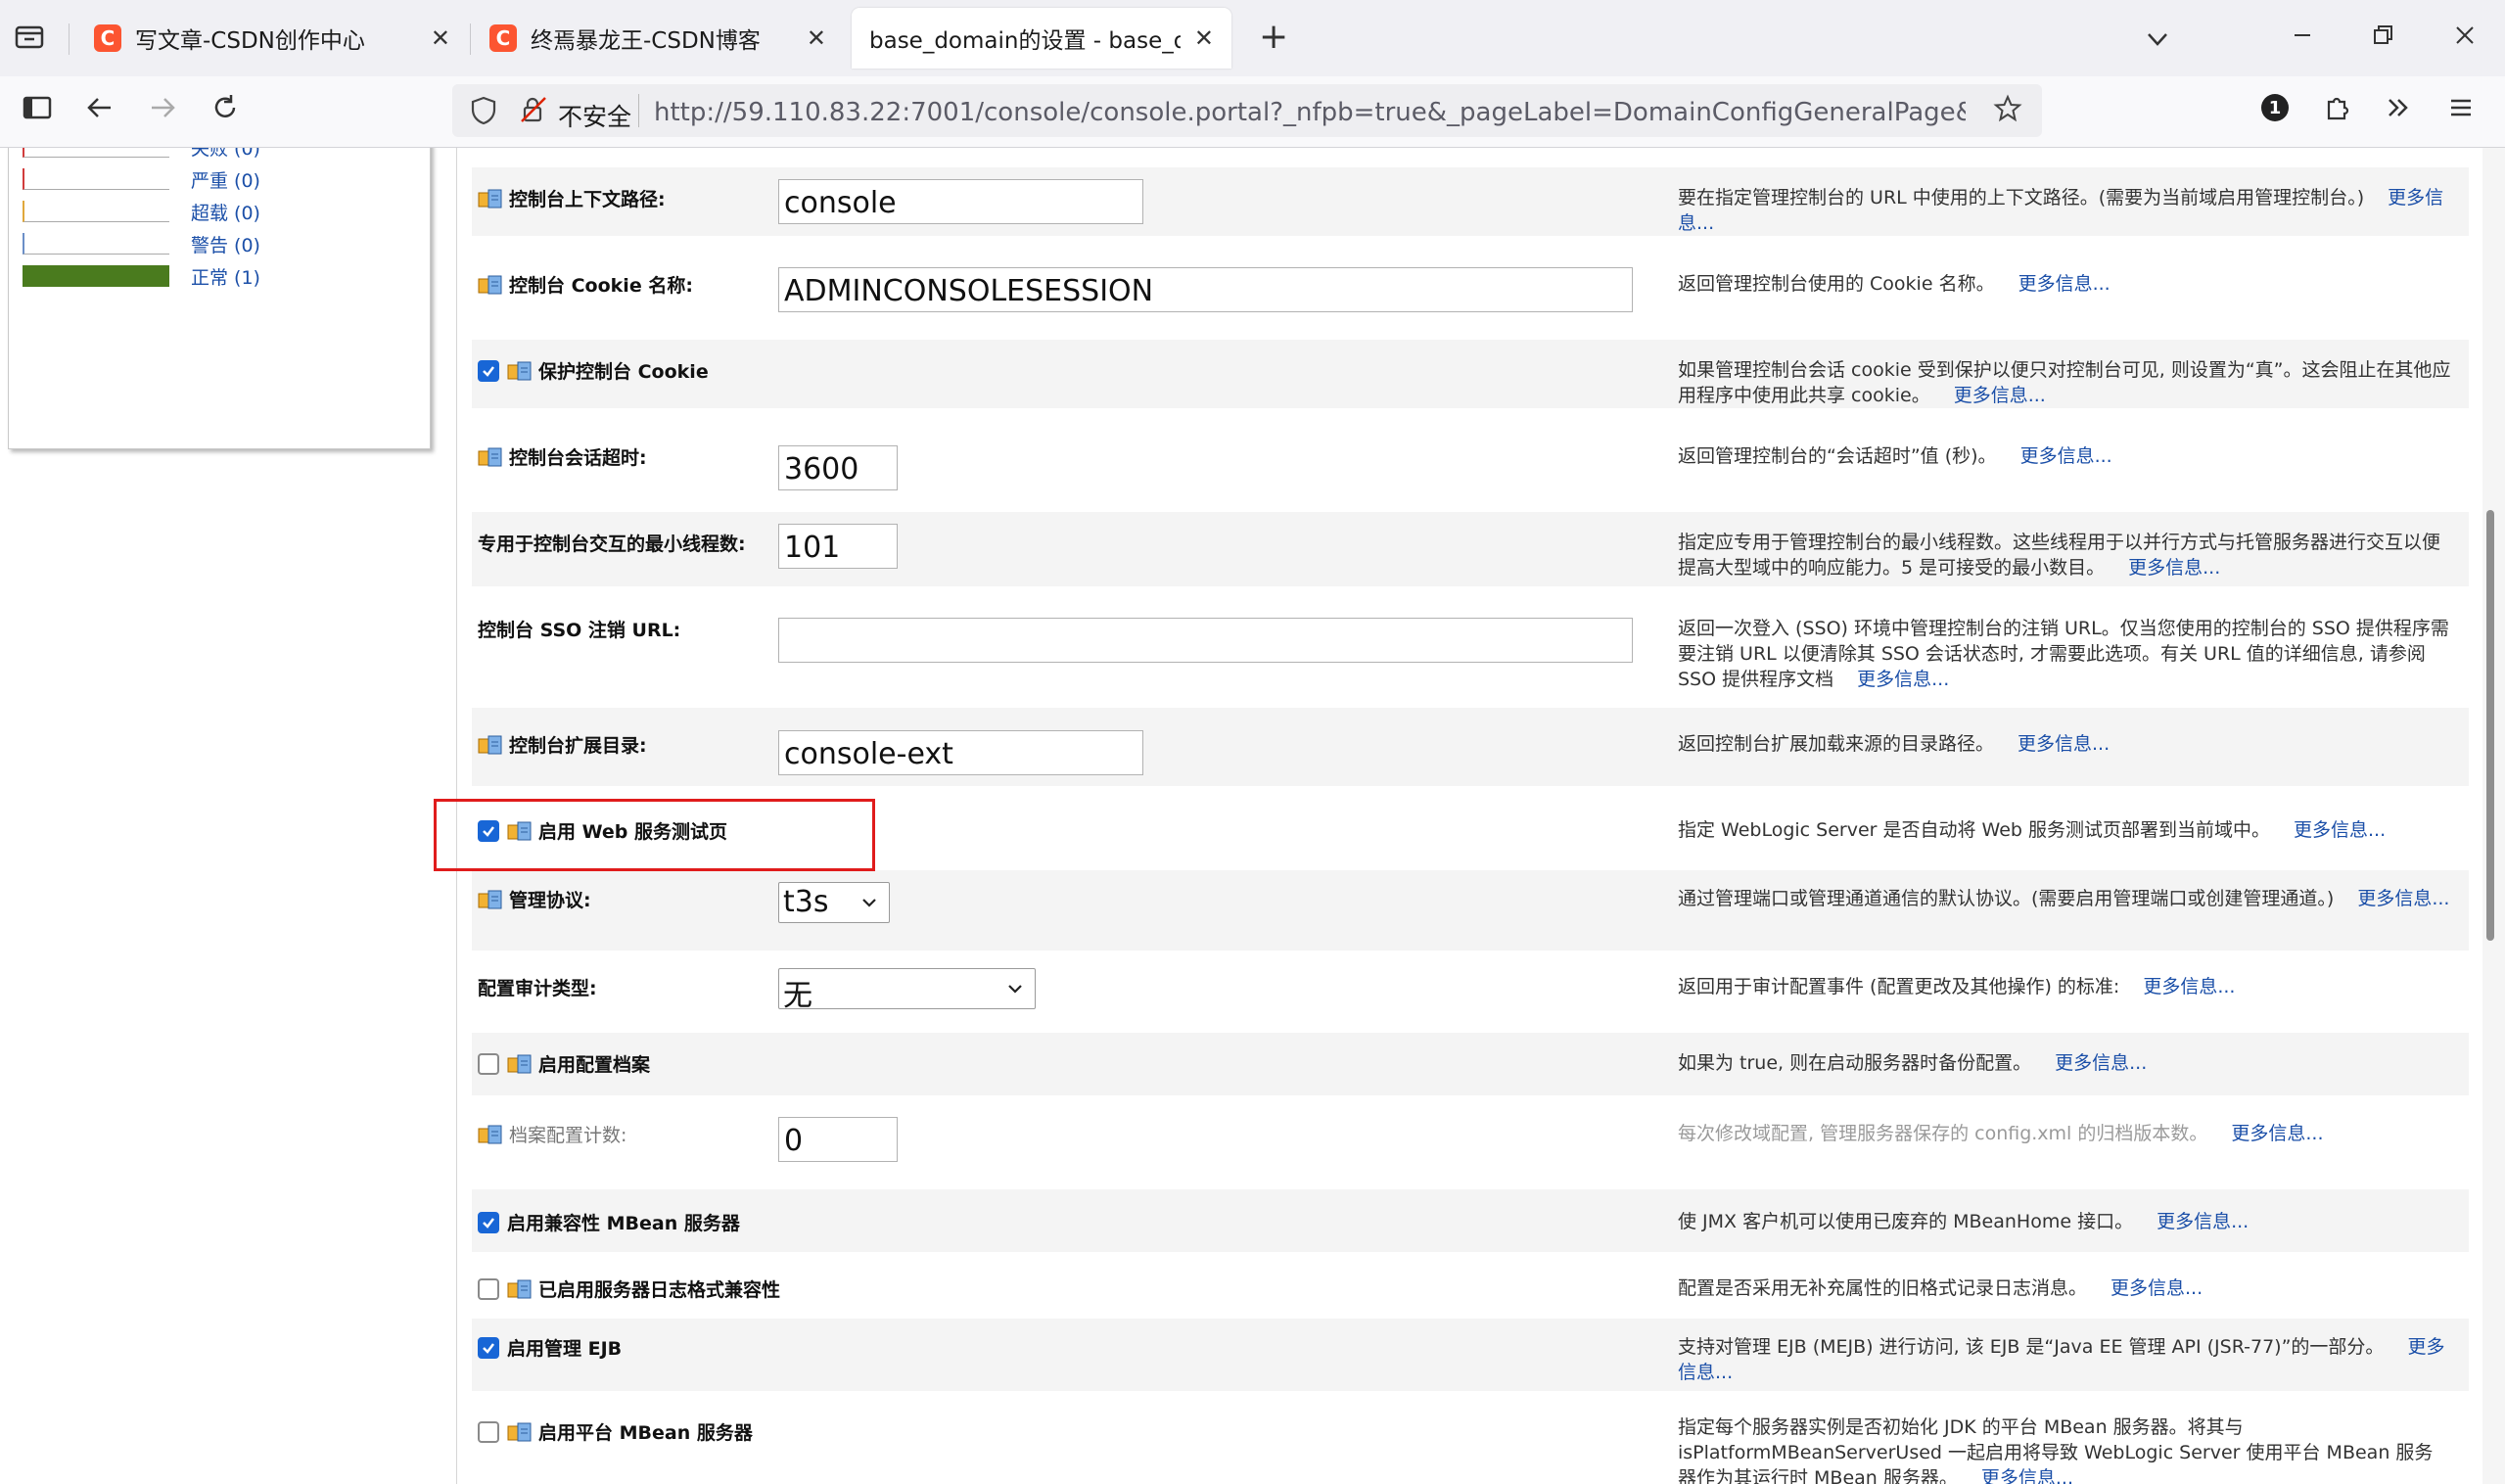 This screenshot has width=2505, height=1484. Describe the element at coordinates (488, 1288) in the screenshot. I see `log-format-compatibility-checkbox` at that location.